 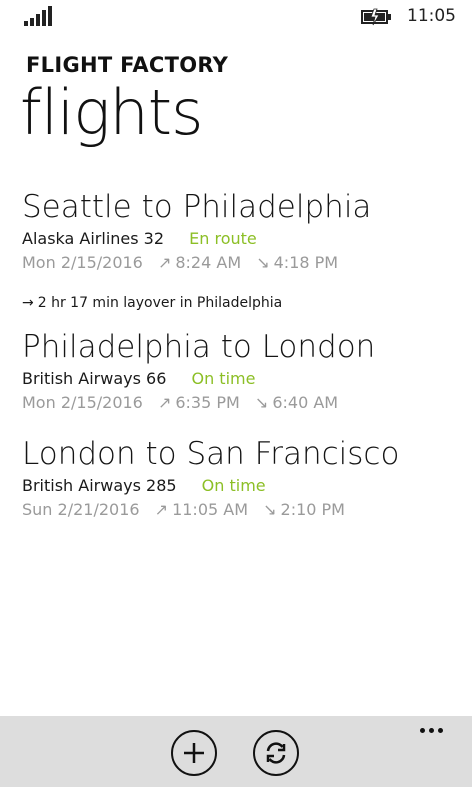 I want to click on flight-times-row: Mon 2/15/2016 ↗ 6:35 PM ↘ 6:40 AM, so click(x=242, y=402).